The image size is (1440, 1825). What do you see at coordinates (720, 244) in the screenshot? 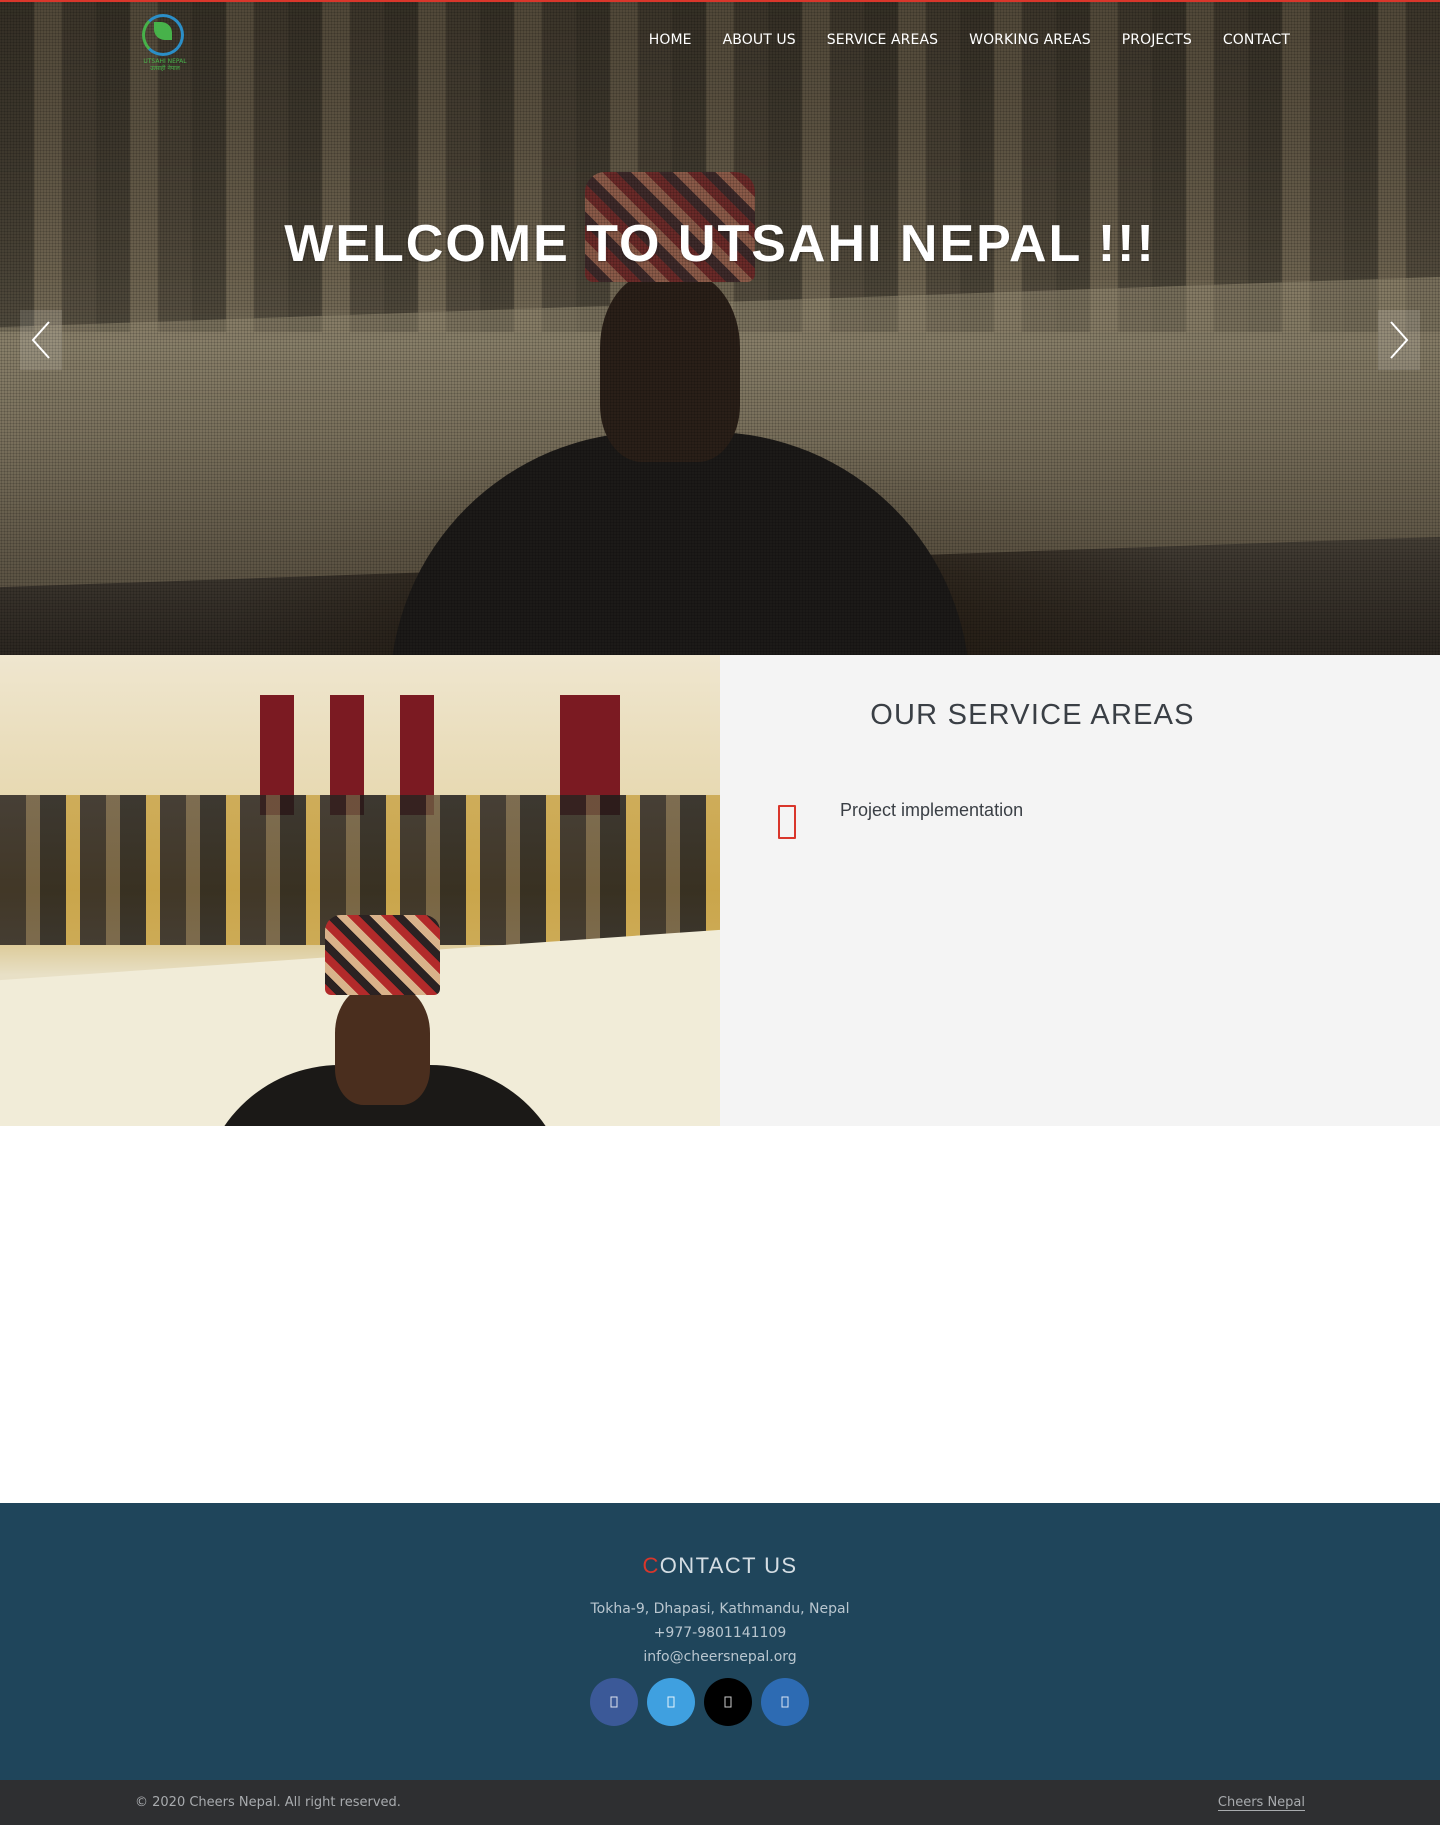
I see `hero-title: WELCOME TO UTSAHI NEPAL !!!` at bounding box center [720, 244].